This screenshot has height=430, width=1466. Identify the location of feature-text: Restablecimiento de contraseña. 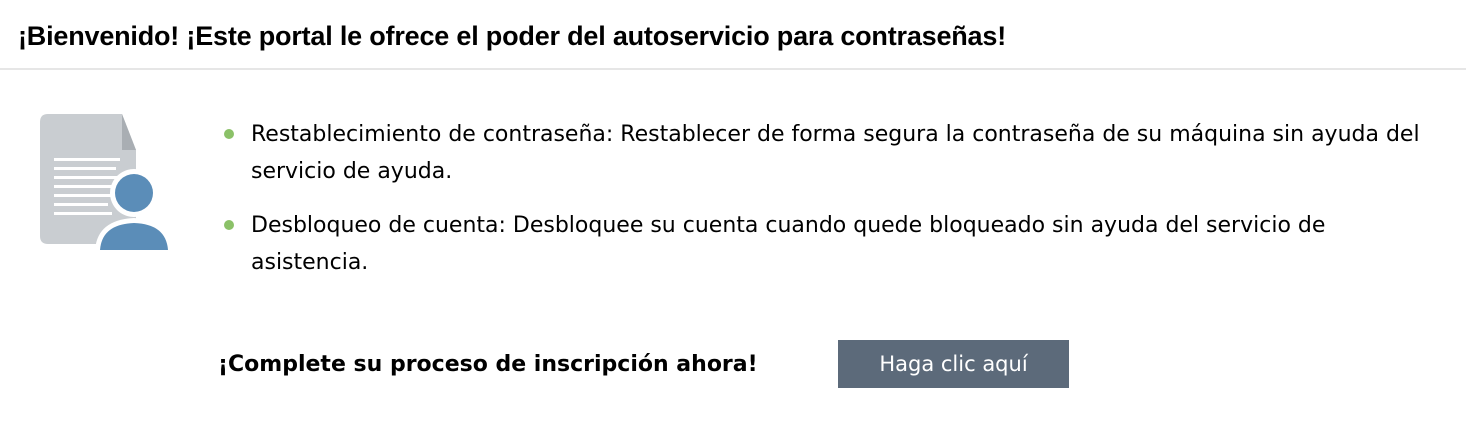
(835, 153).